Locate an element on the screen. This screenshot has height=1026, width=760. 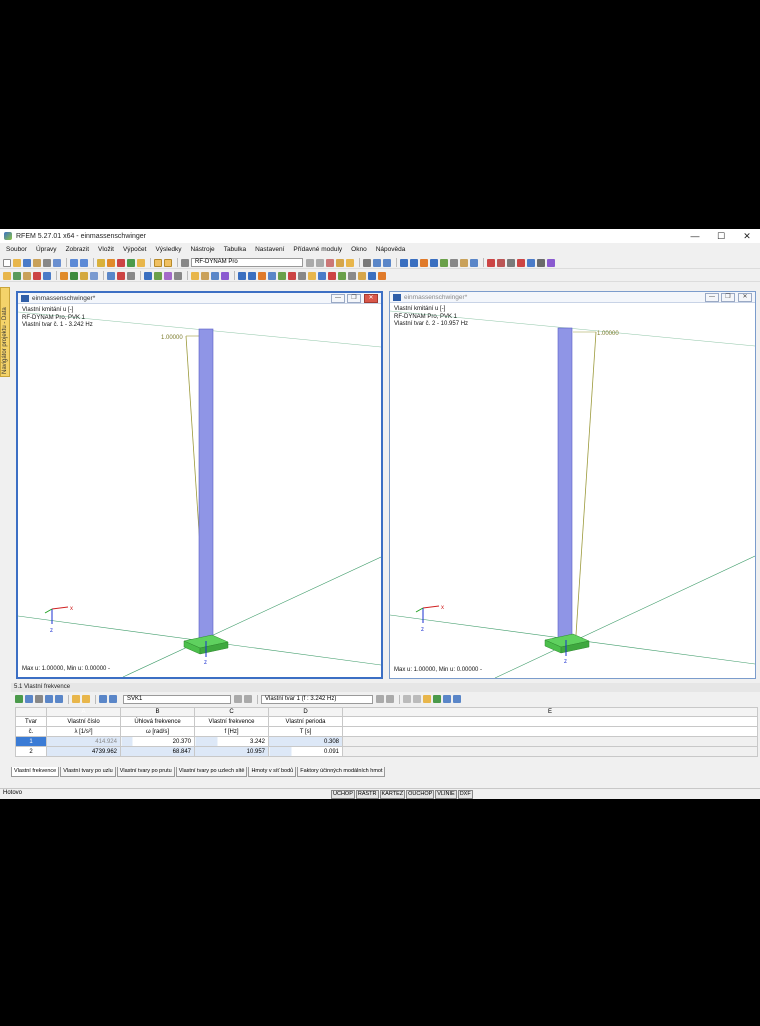
view-iso-icon is located at coordinates (404, 262).